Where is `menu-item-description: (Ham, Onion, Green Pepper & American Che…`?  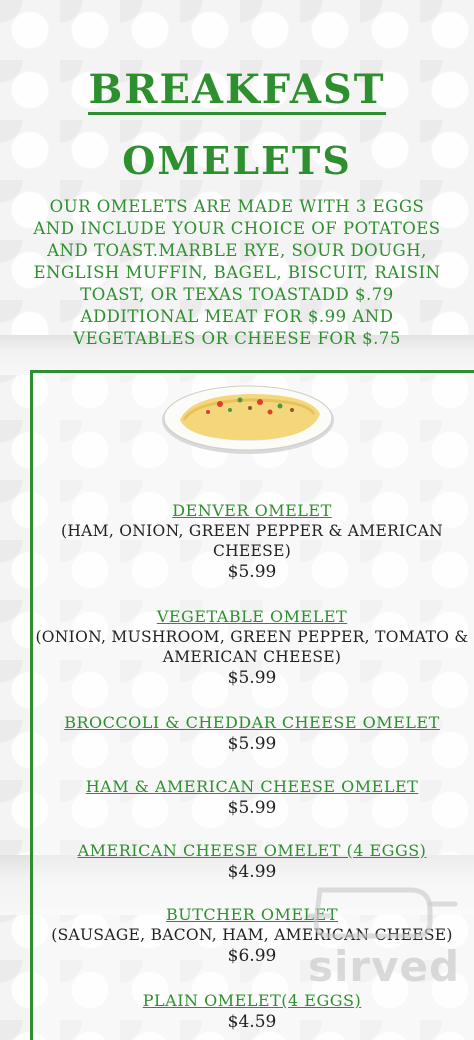
menu-item-description: (Ham, Onion, Green Pepper & American Che… is located at coordinates (251, 541).